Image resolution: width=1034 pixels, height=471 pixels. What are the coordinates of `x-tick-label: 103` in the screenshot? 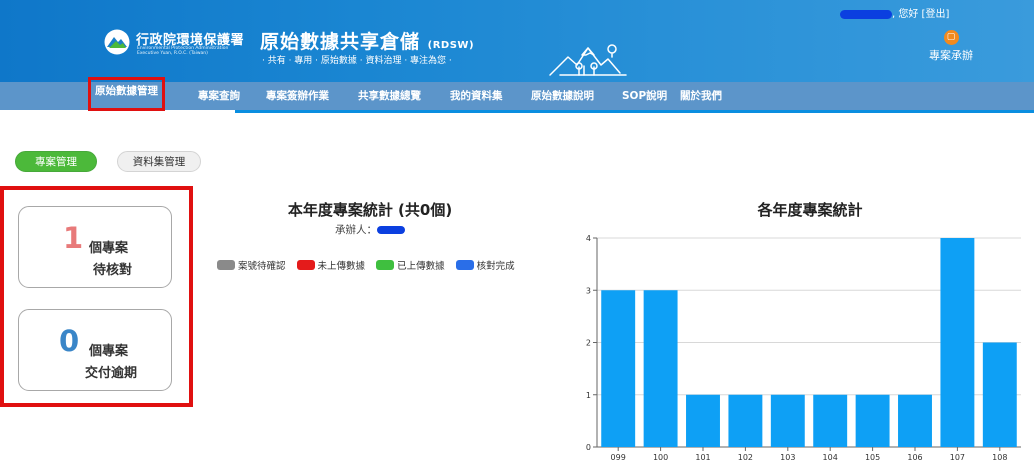 It's located at (787, 457).